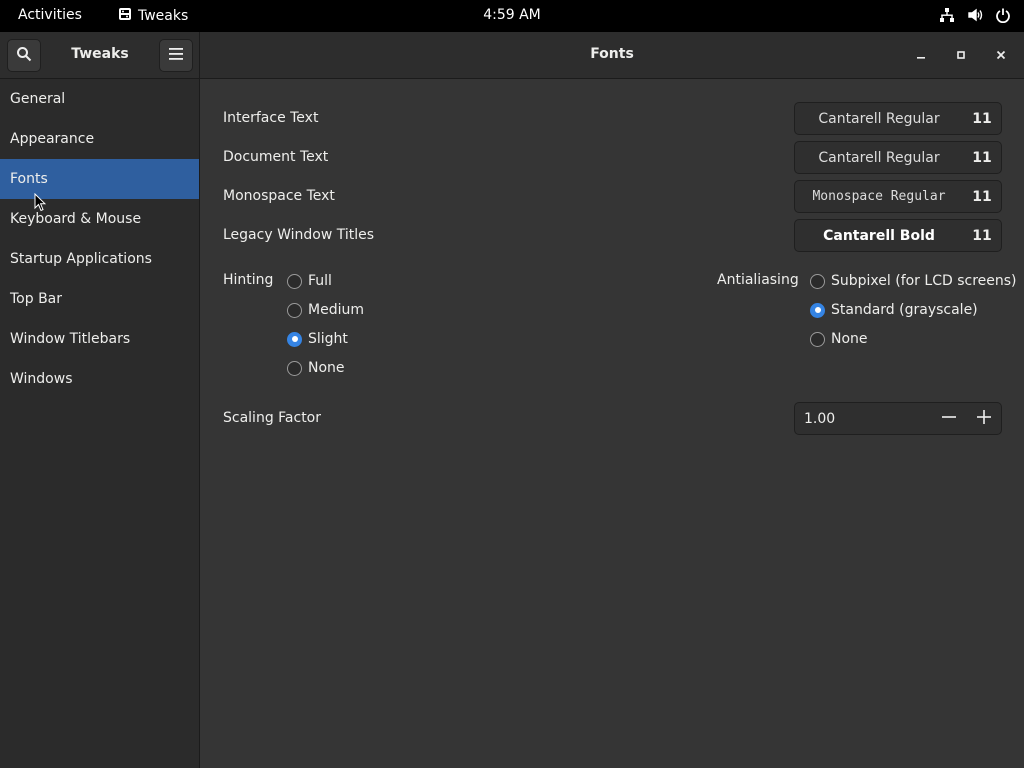 The width and height of the screenshot is (1024, 768). I want to click on header-bar: Tweaks Fonts, so click(512, 55).